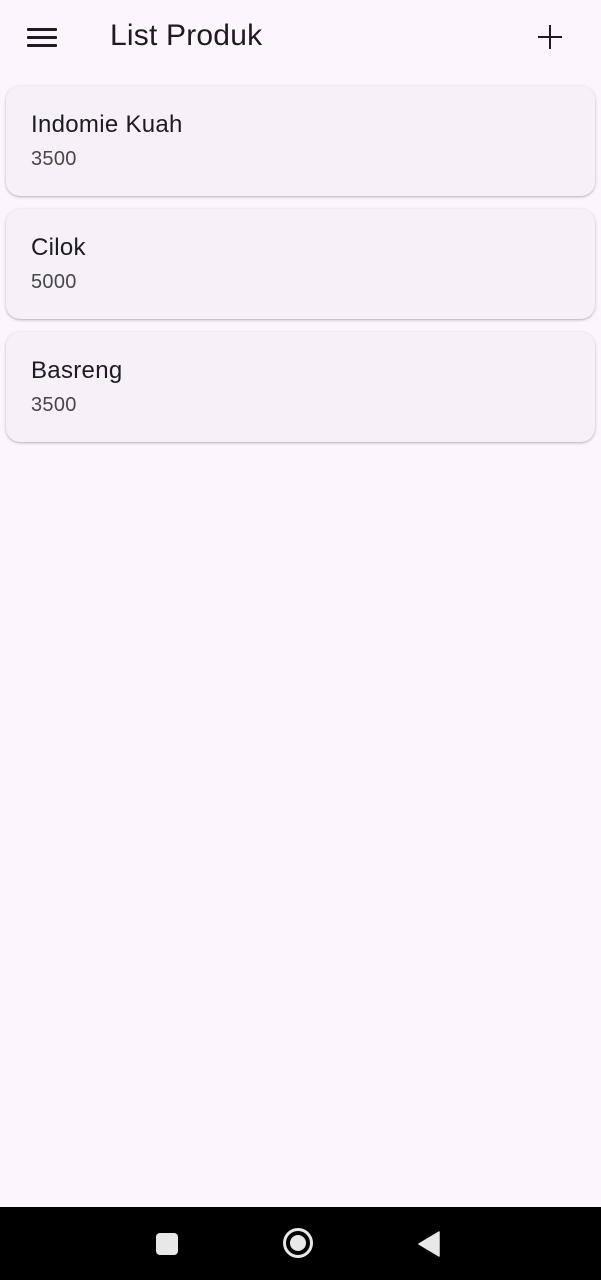 The height and width of the screenshot is (1280, 601). What do you see at coordinates (58, 247) in the screenshot?
I see `product-name: Cilok` at bounding box center [58, 247].